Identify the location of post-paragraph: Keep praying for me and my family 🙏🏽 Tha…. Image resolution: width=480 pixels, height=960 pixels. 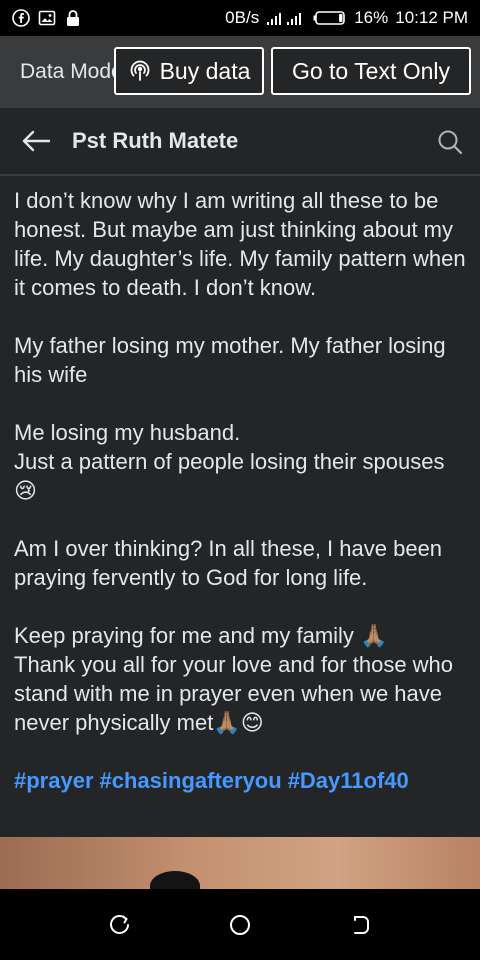
(234, 679).